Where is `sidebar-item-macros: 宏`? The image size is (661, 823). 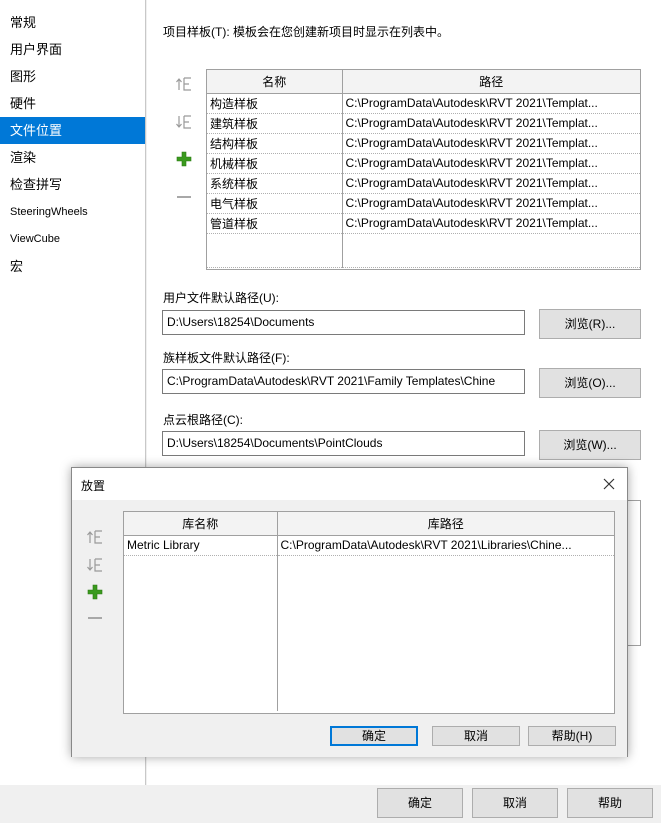 sidebar-item-macros: 宏 is located at coordinates (72, 266).